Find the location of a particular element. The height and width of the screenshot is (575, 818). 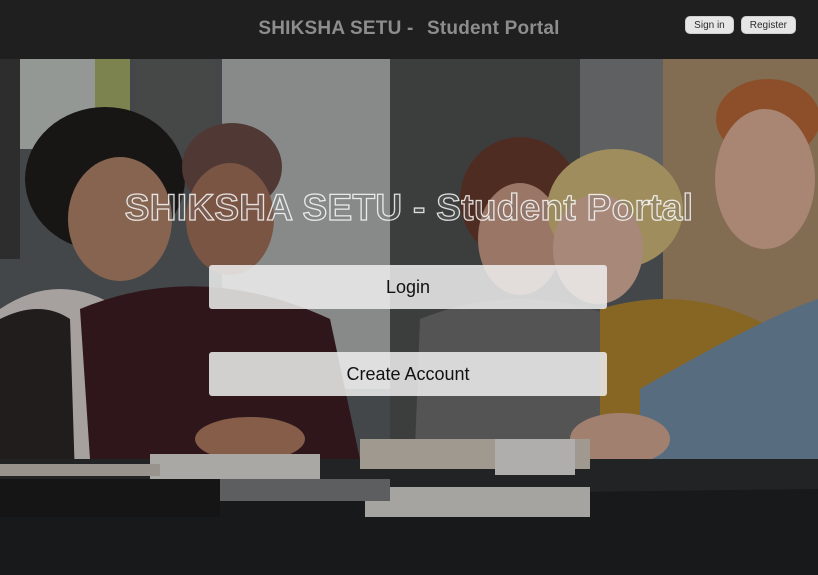

create-account-button: Create Account is located at coordinates (408, 374).